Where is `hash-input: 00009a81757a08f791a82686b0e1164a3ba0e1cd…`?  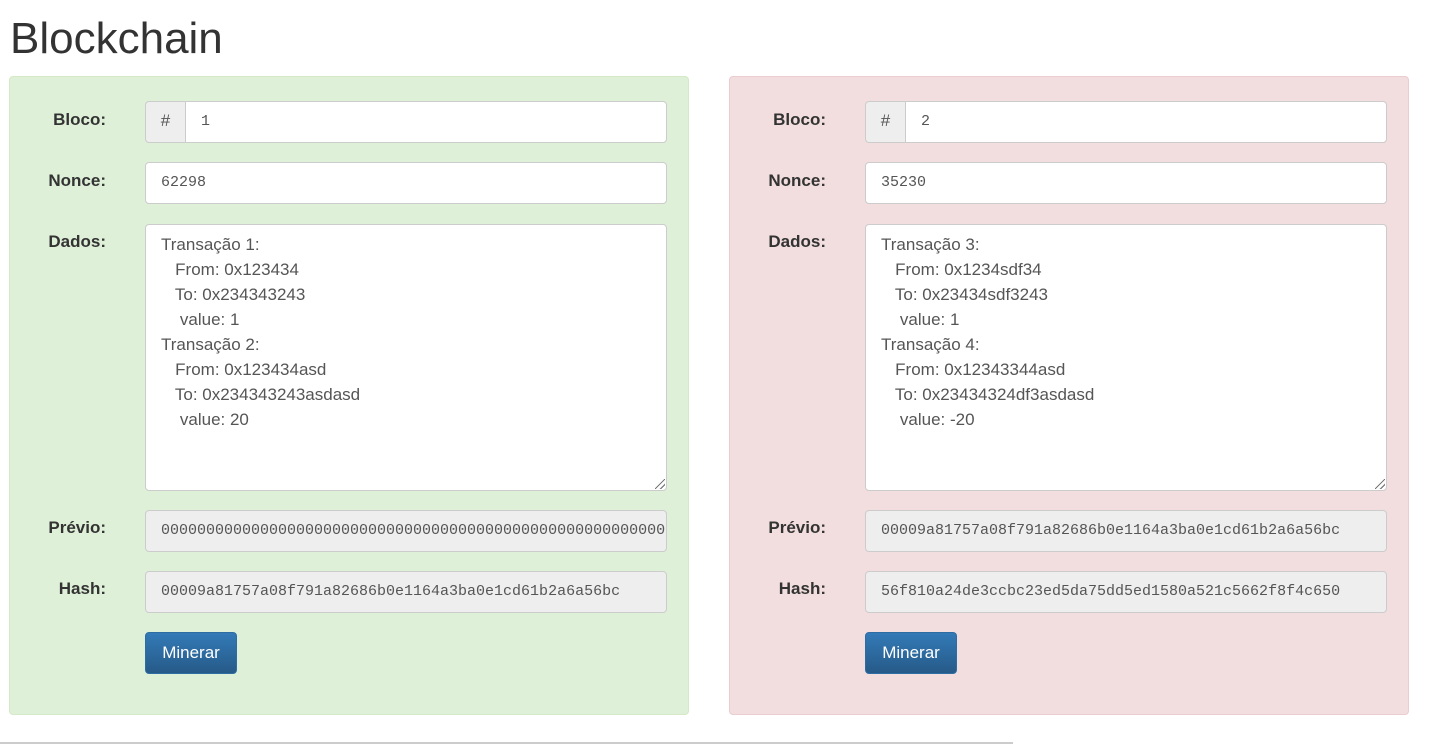
hash-input: 00009a81757a08f791a82686b0e1164a3ba0e1cd… is located at coordinates (406, 592).